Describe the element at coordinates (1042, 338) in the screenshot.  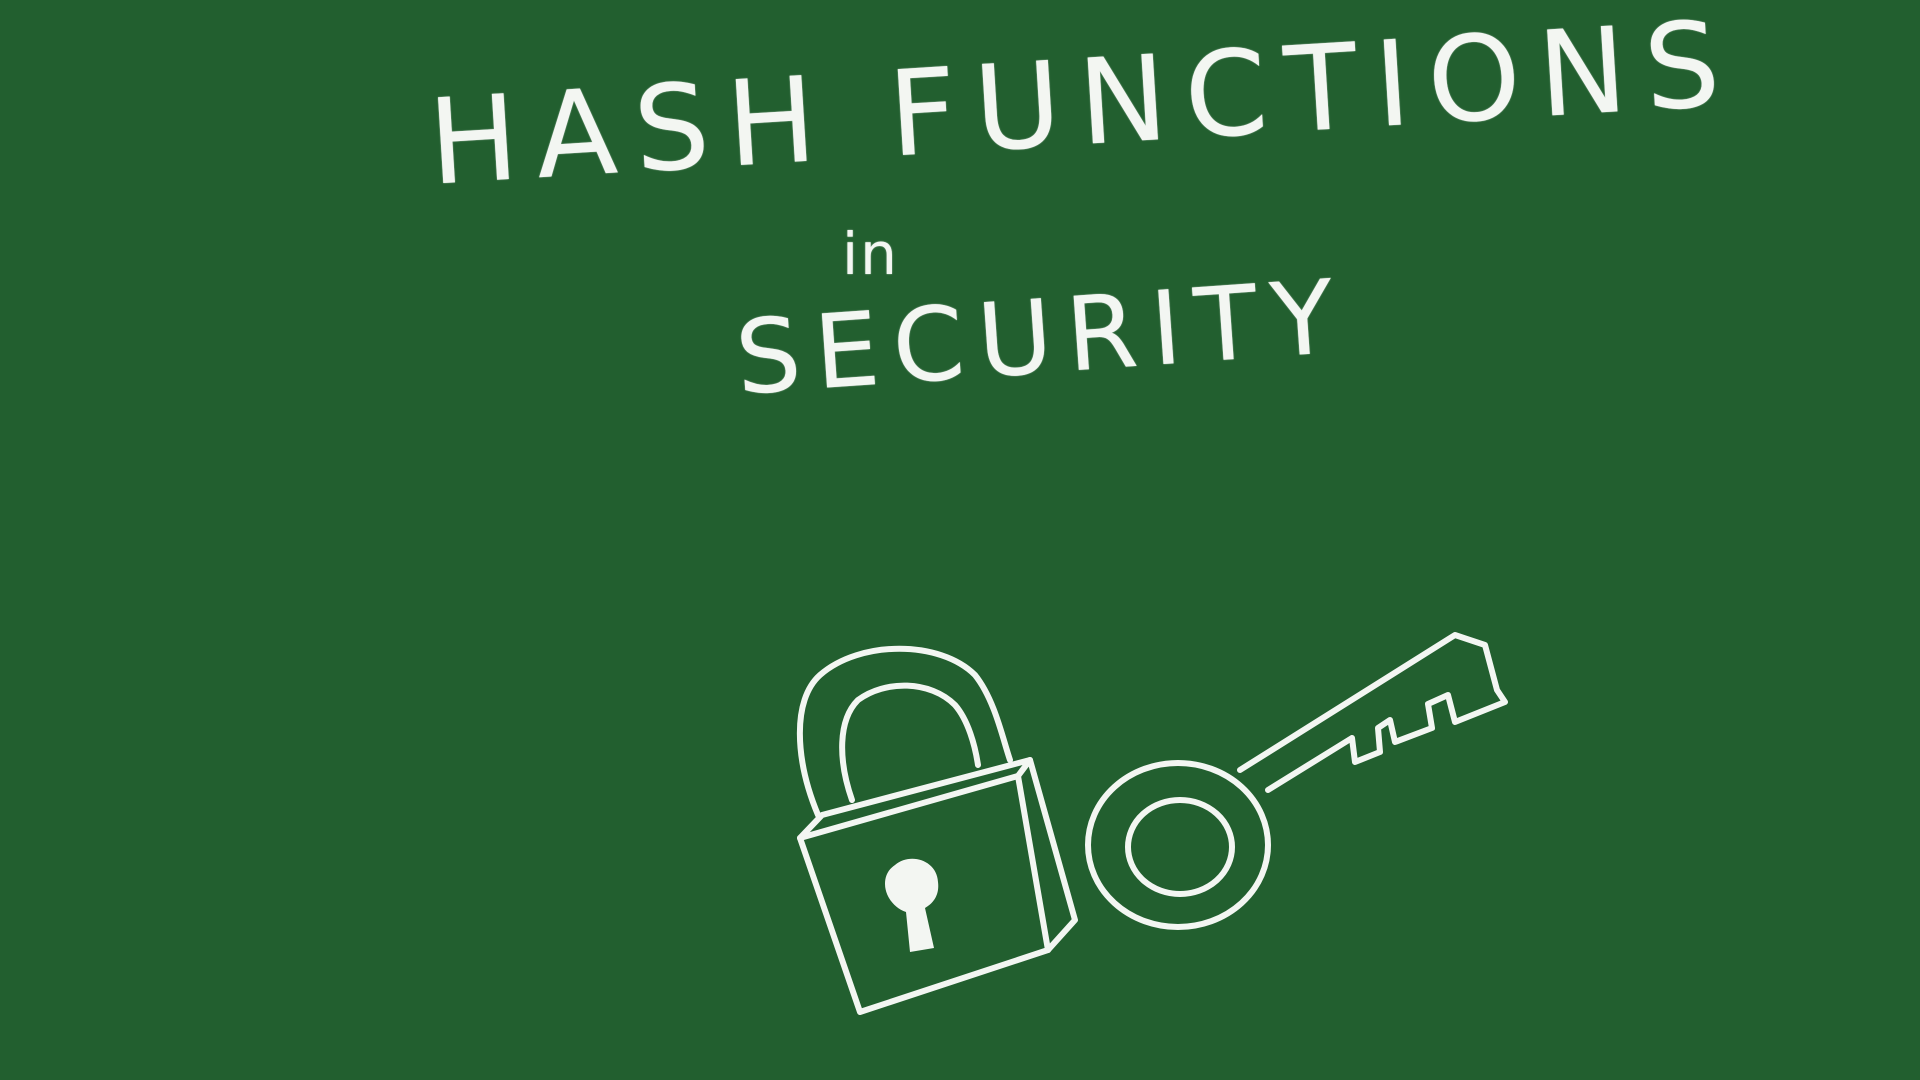
I see `title-line-2: SECURITY` at that location.